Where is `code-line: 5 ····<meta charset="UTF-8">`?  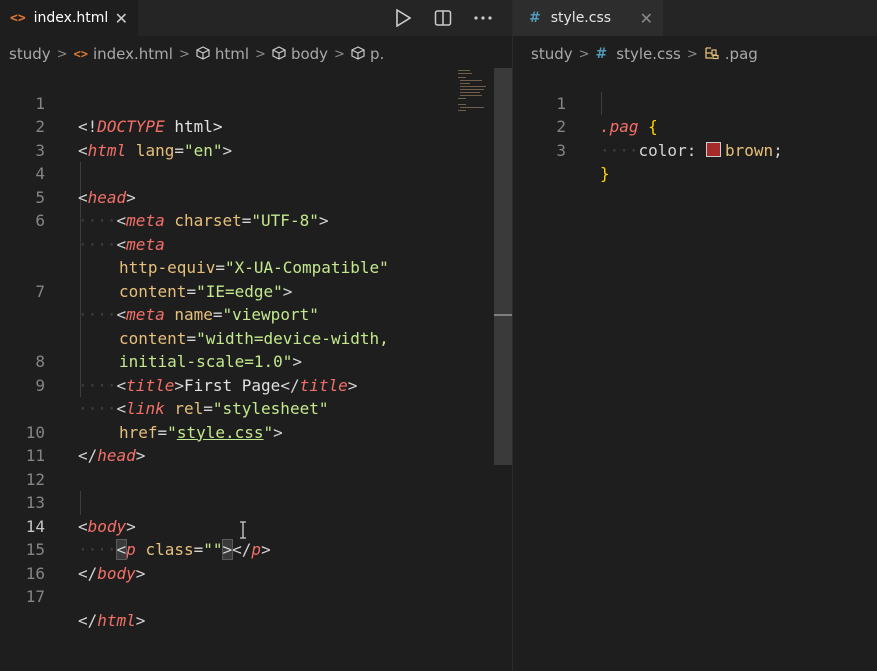 code-line: 5 ····<meta charset="UTF-8"> is located at coordinates (256, 196).